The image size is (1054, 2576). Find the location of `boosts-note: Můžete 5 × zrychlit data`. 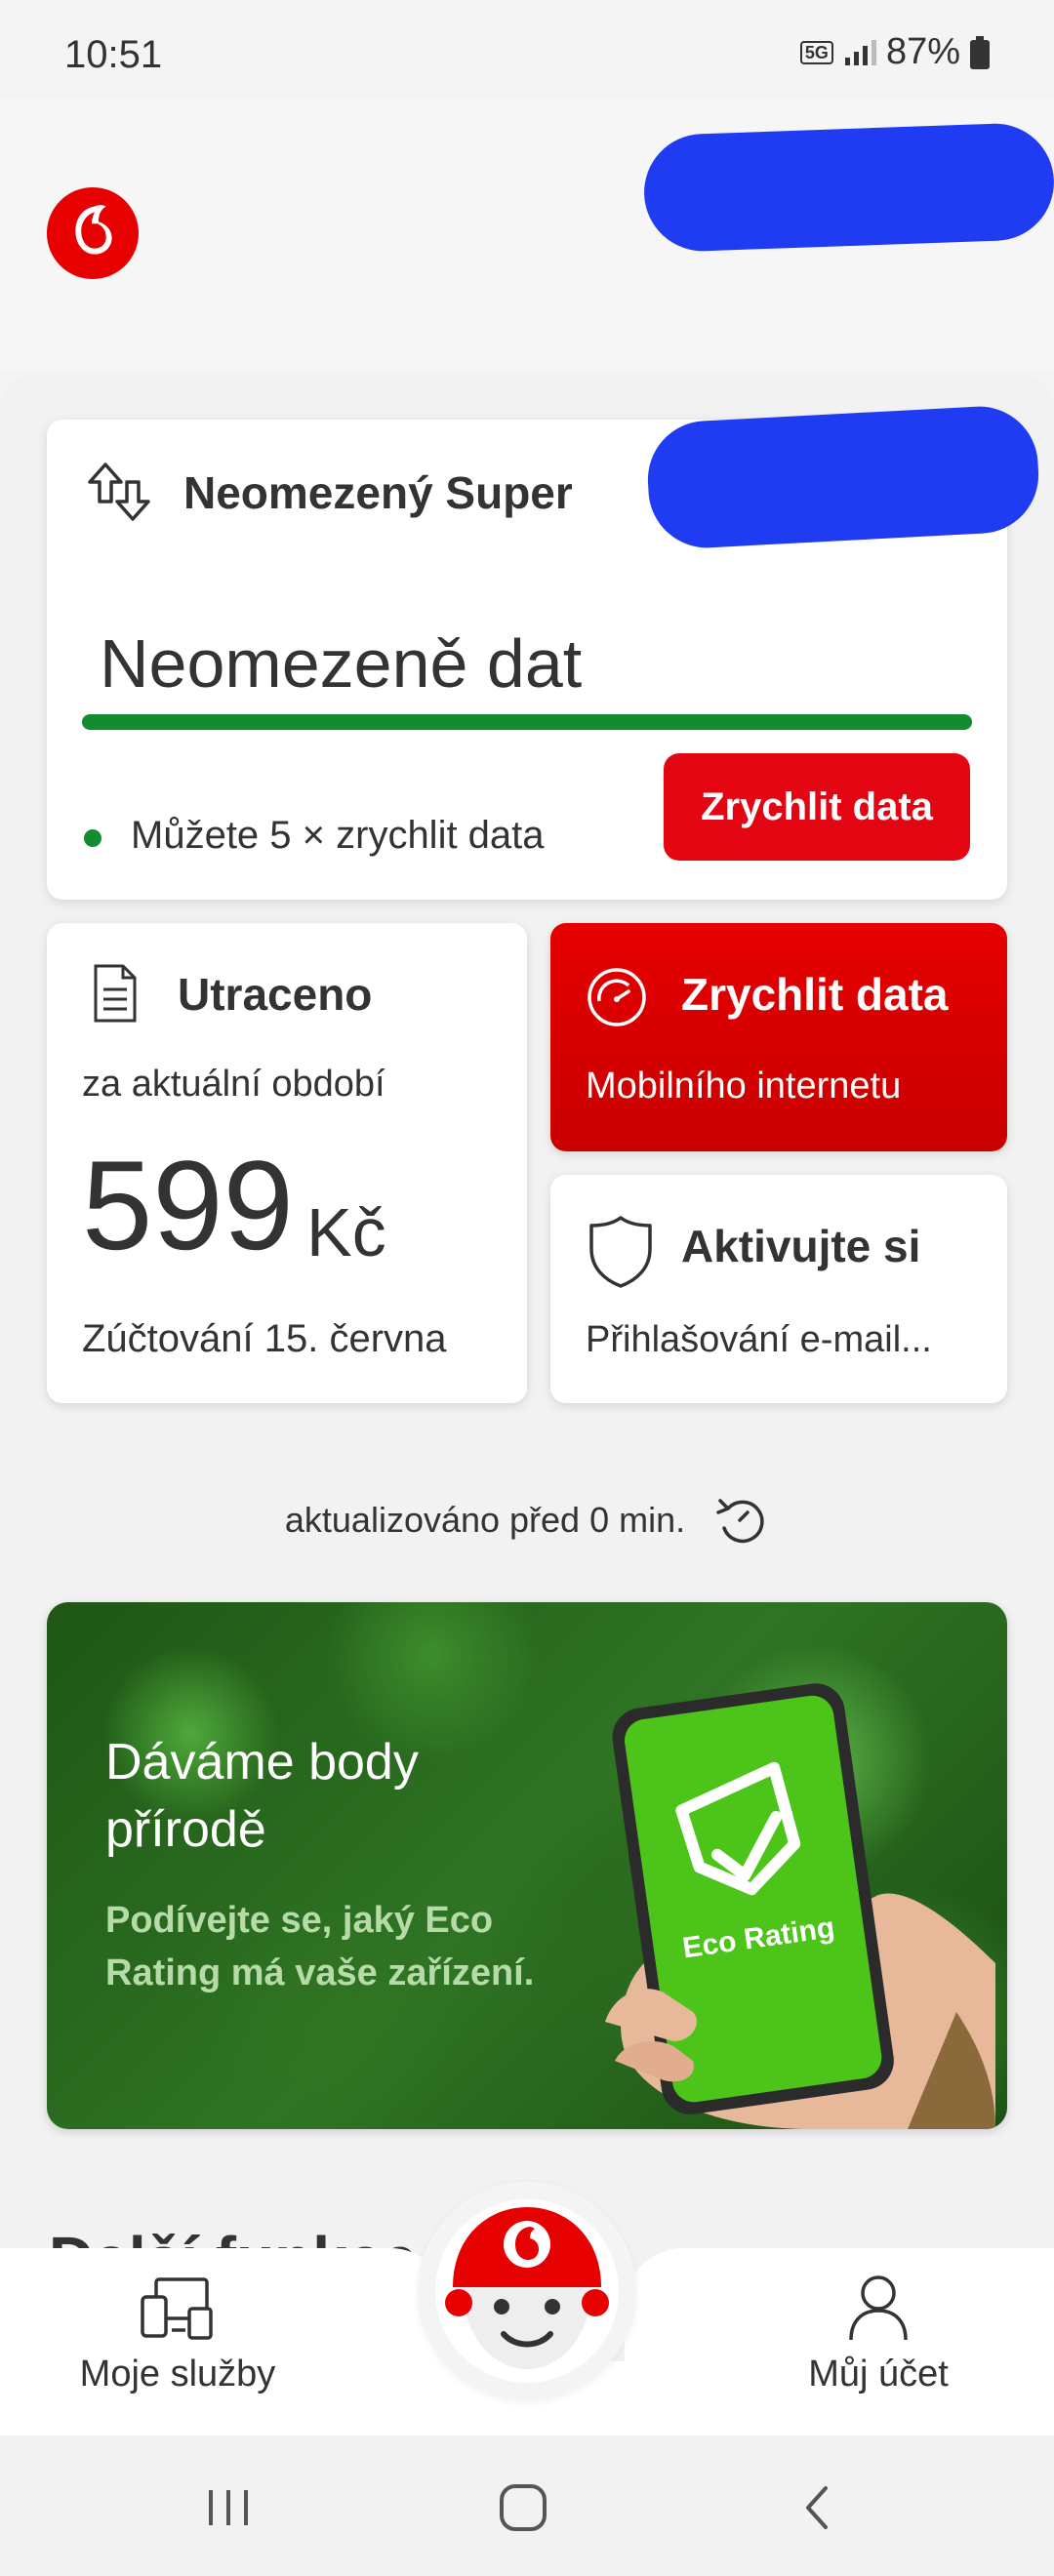

boosts-note: Můžete 5 × zrychlit data is located at coordinates (338, 835).